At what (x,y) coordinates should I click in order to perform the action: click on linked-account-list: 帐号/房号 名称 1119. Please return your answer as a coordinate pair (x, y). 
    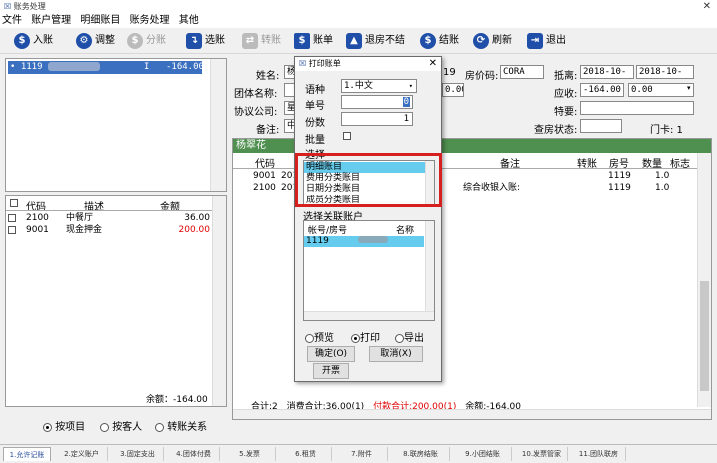
    Looking at the image, I should click on (369, 270).